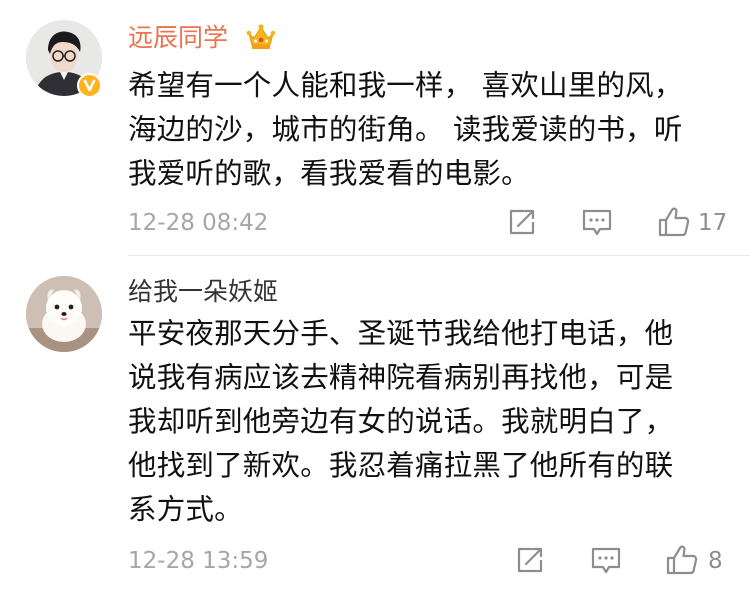 The width and height of the screenshot is (750, 600). I want to click on avatar-image, so click(64, 314).